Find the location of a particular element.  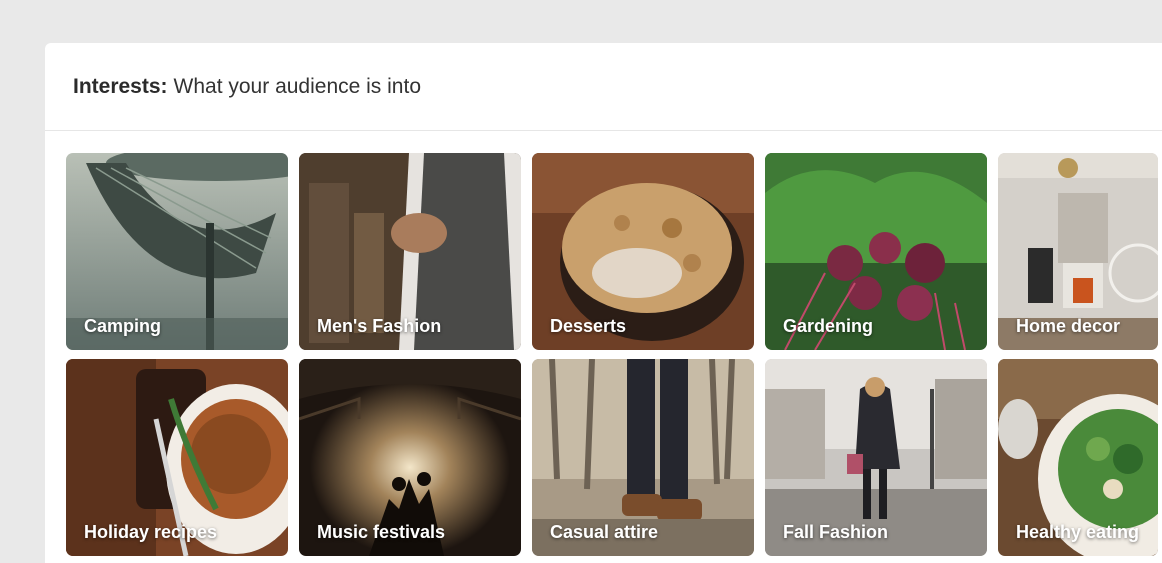

interest-tile-desserts: Desserts is located at coordinates (643, 251).